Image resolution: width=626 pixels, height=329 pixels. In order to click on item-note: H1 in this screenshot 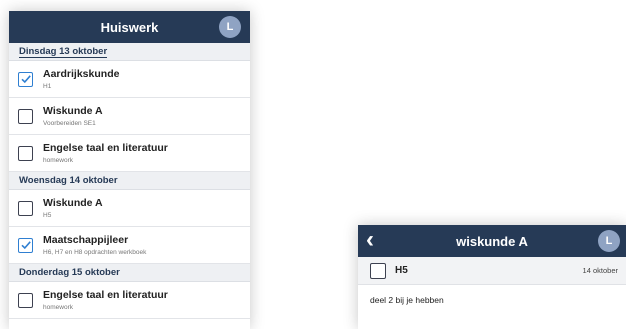, I will do `click(47, 86)`.